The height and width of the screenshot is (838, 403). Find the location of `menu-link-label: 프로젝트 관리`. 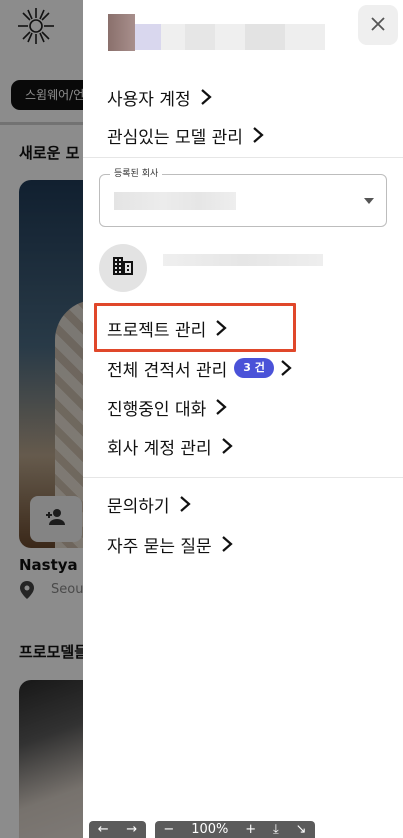

menu-link-label: 프로젝트 관리 is located at coordinates (157, 330).